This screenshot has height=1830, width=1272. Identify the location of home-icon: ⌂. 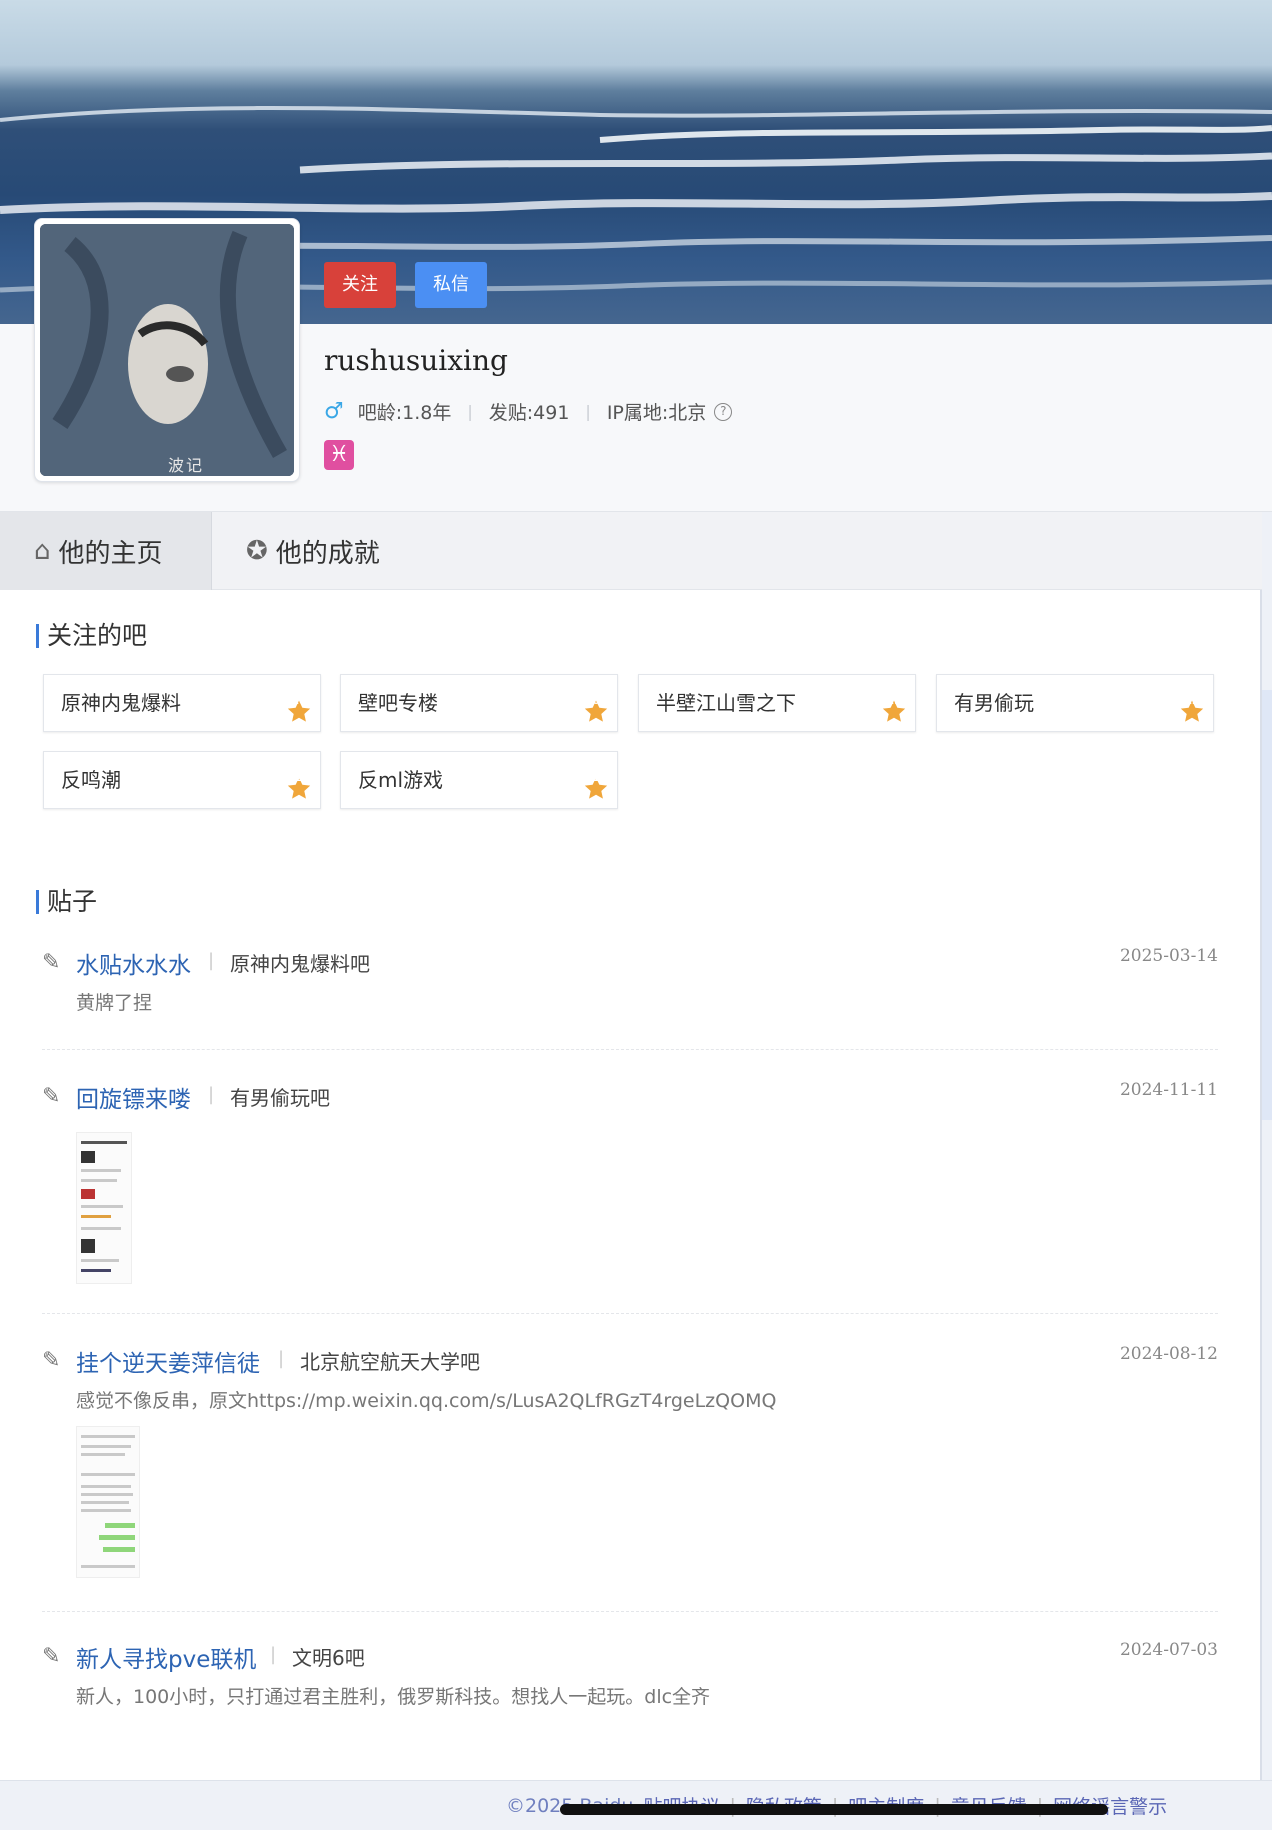
(42, 551).